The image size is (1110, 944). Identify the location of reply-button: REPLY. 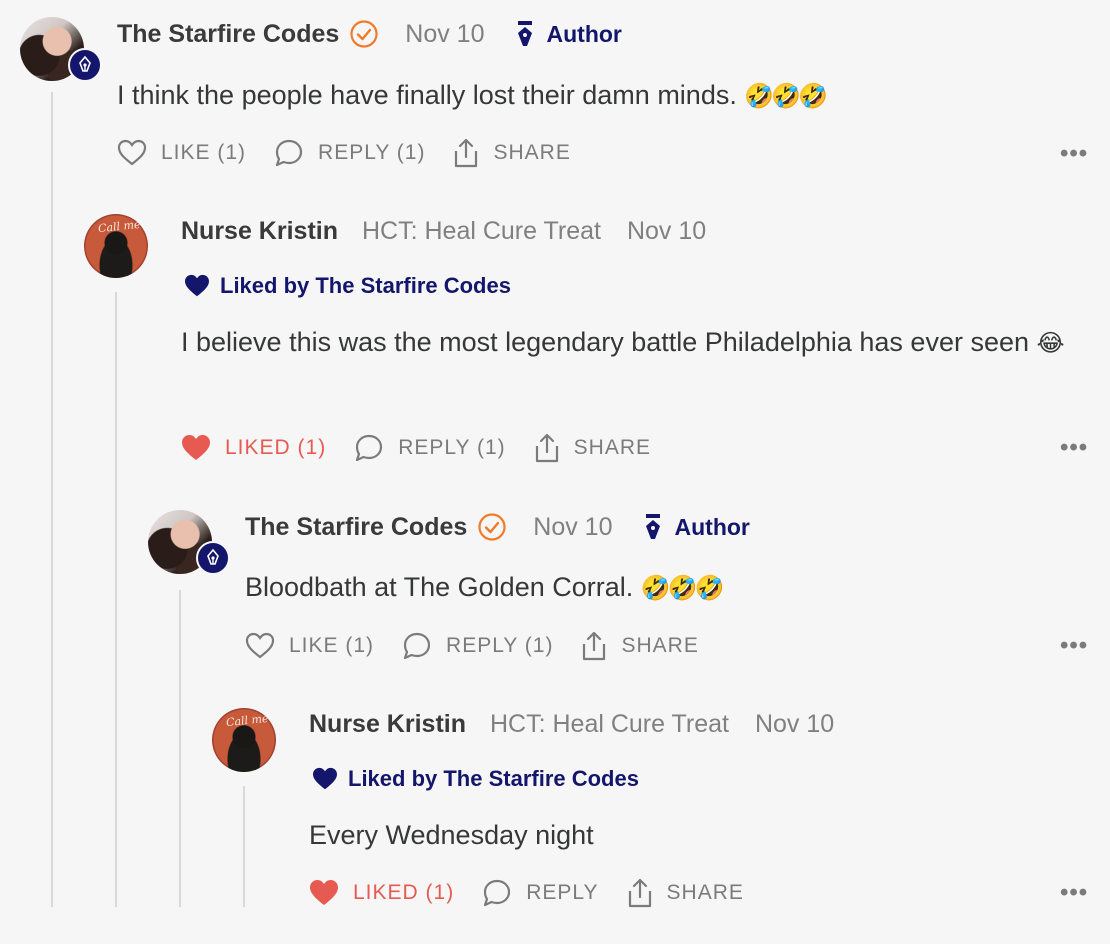
(540, 893).